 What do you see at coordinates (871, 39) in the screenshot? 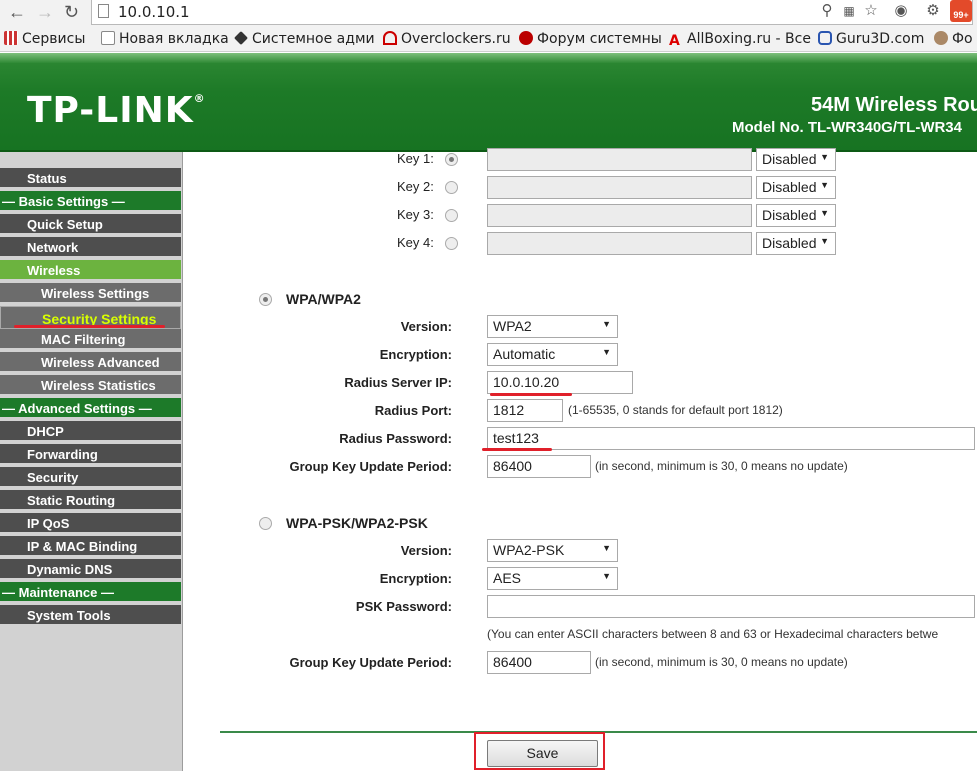
I see `bookmark-guru3d: Guru3D.com` at bounding box center [871, 39].